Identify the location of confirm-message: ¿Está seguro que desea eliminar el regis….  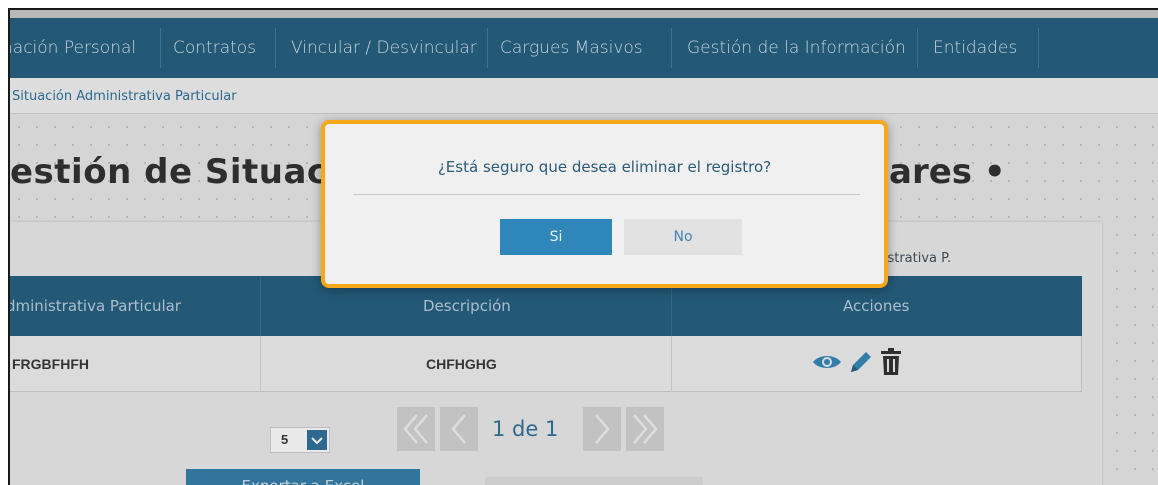
(604, 167).